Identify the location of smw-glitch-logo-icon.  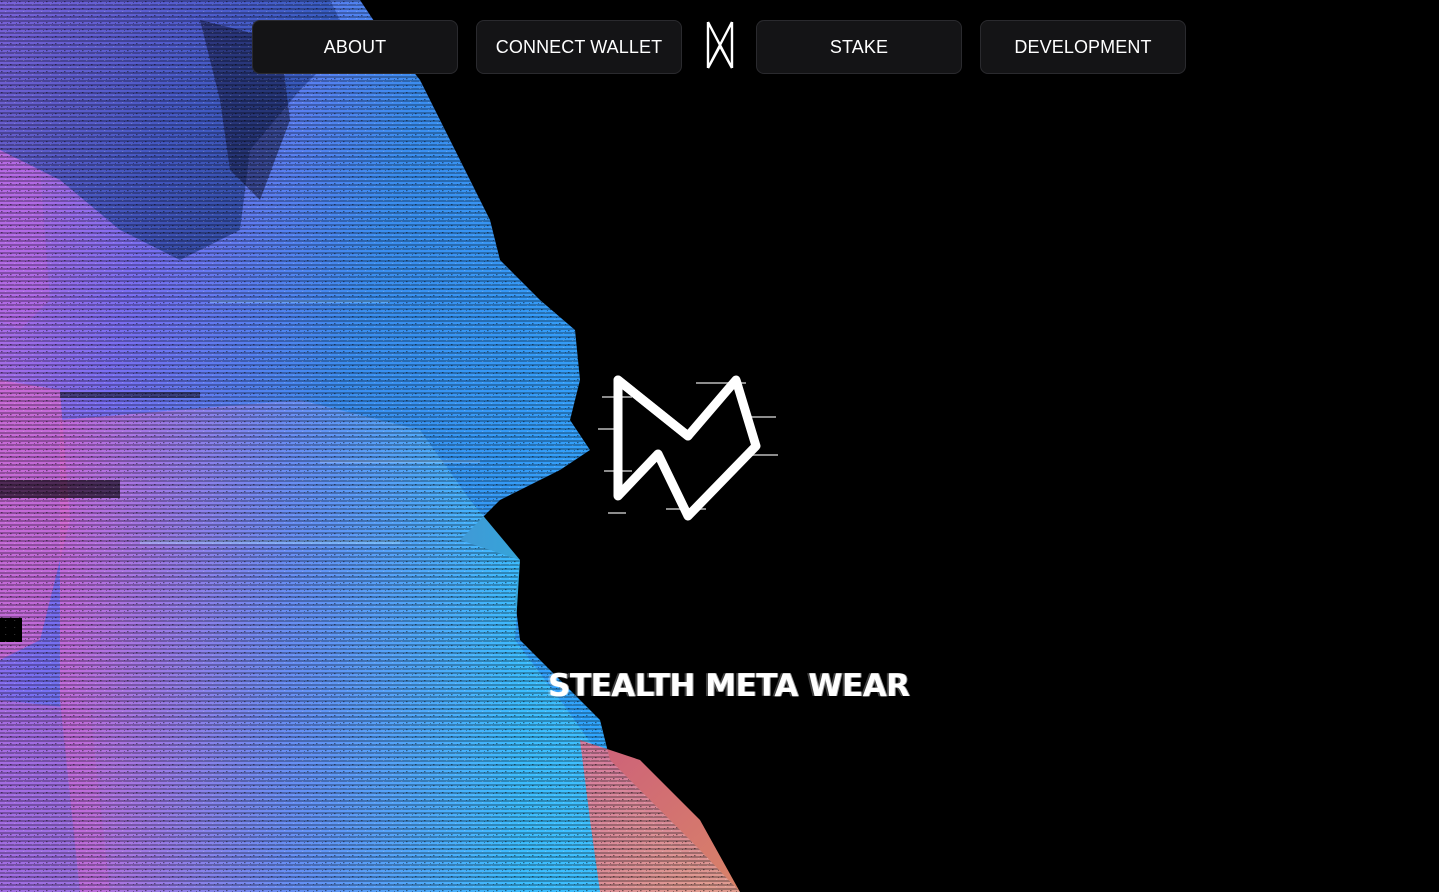
(688, 448).